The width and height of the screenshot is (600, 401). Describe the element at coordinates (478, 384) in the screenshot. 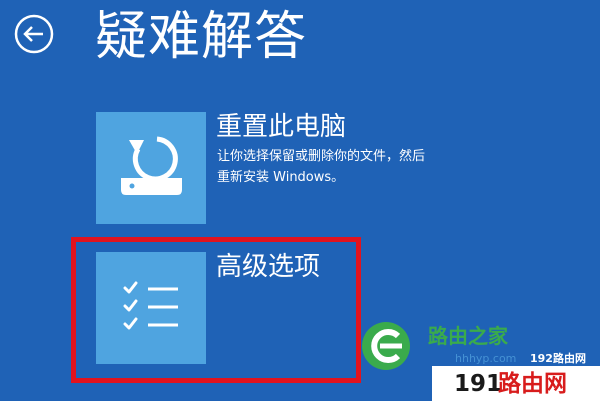

I see `watermark-number: 191` at that location.